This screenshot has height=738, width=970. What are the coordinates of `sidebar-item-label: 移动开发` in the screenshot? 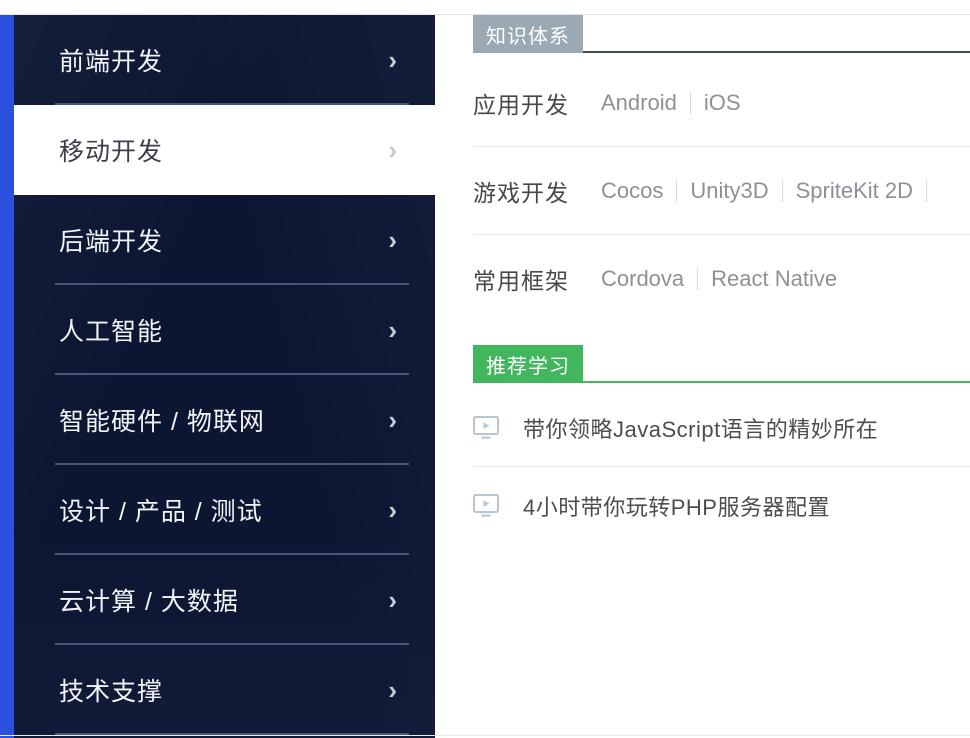 It's located at (111, 152).